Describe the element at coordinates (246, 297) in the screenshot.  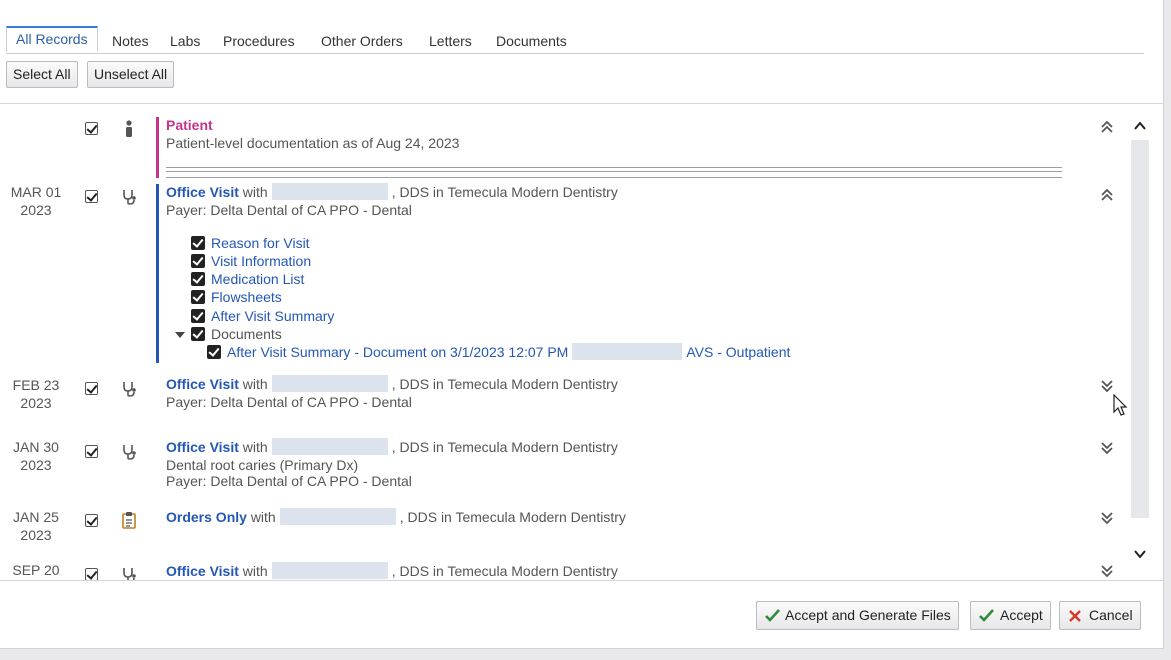
I see `sub-item-flowsheets: Flowsheets` at that location.